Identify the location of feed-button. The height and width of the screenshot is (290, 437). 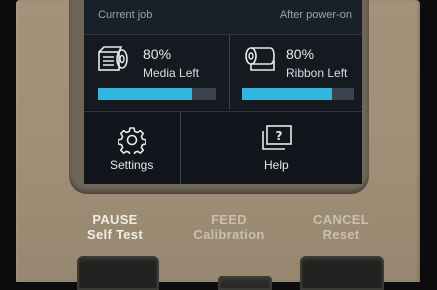
(245, 283).